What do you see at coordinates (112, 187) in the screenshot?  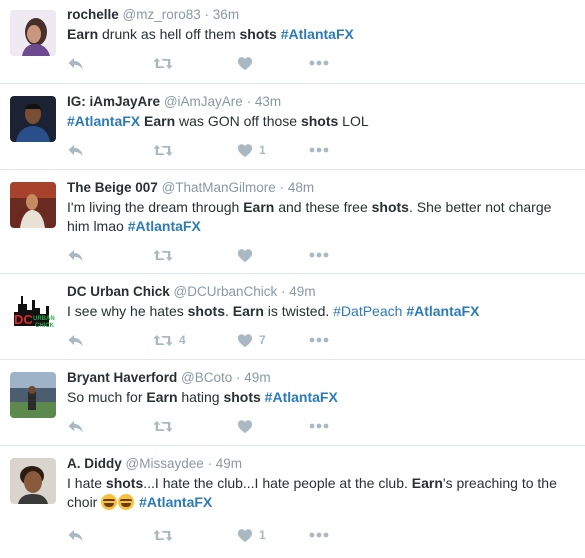 I see `author-name: The Beige 007` at bounding box center [112, 187].